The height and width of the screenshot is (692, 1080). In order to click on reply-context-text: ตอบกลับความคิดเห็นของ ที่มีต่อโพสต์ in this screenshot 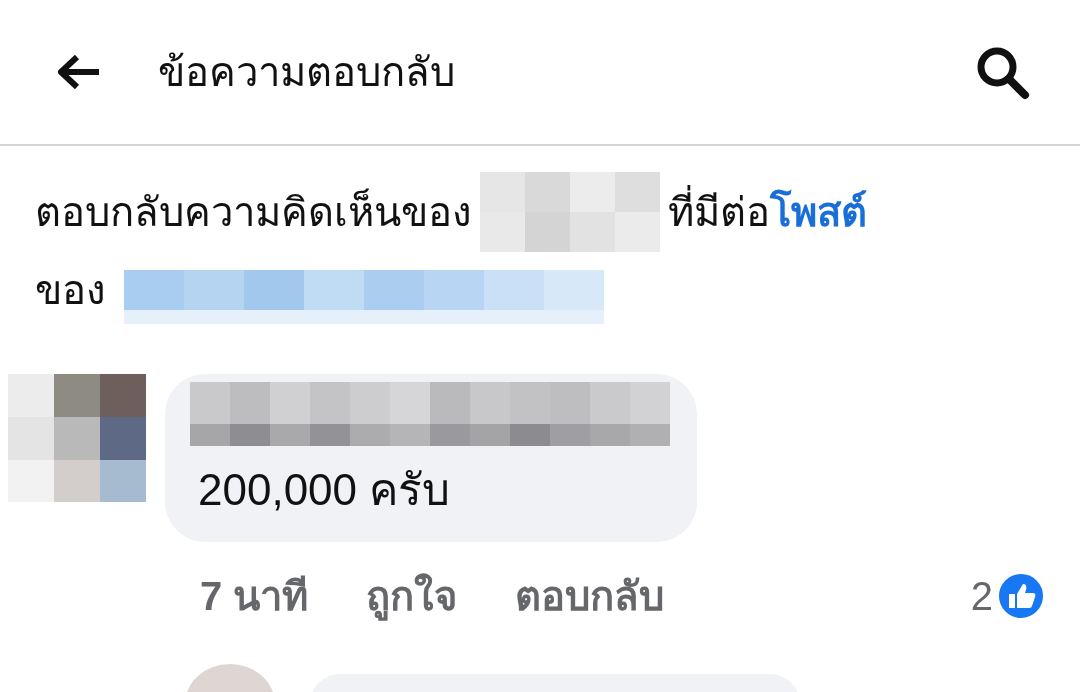, I will do `click(542, 212)`.